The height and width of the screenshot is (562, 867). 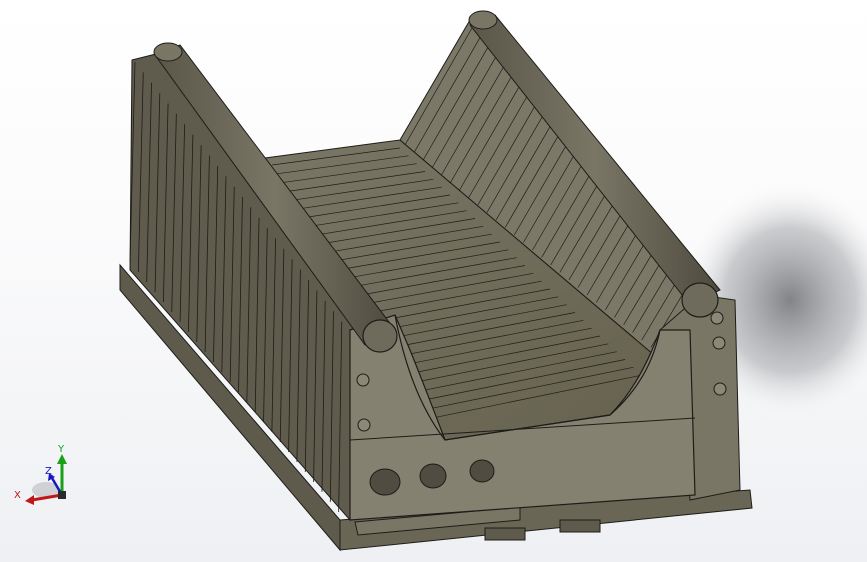 What do you see at coordinates (62, 495) in the screenshot?
I see `triad-origin` at bounding box center [62, 495].